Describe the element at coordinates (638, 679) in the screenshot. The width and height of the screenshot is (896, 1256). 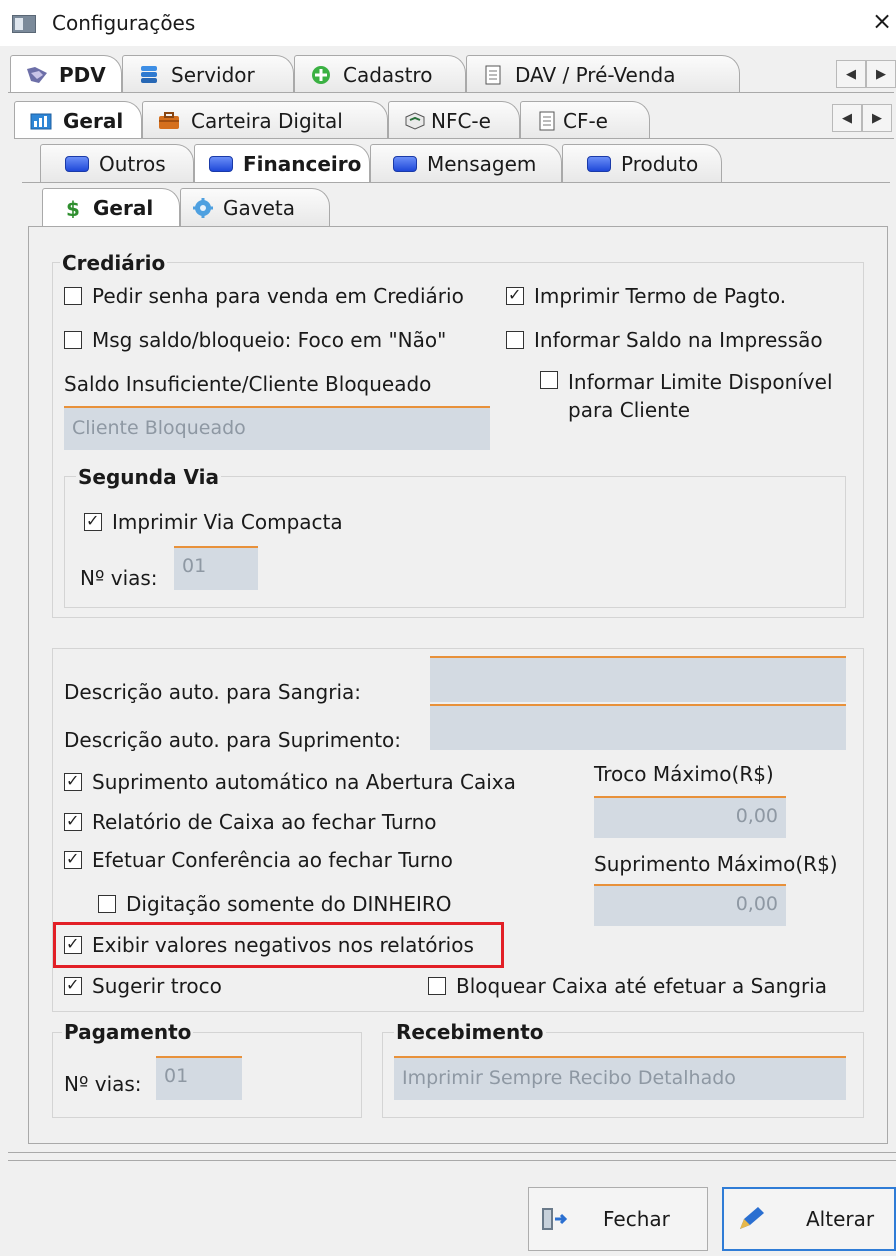
I see `desc-sangria-field` at that location.